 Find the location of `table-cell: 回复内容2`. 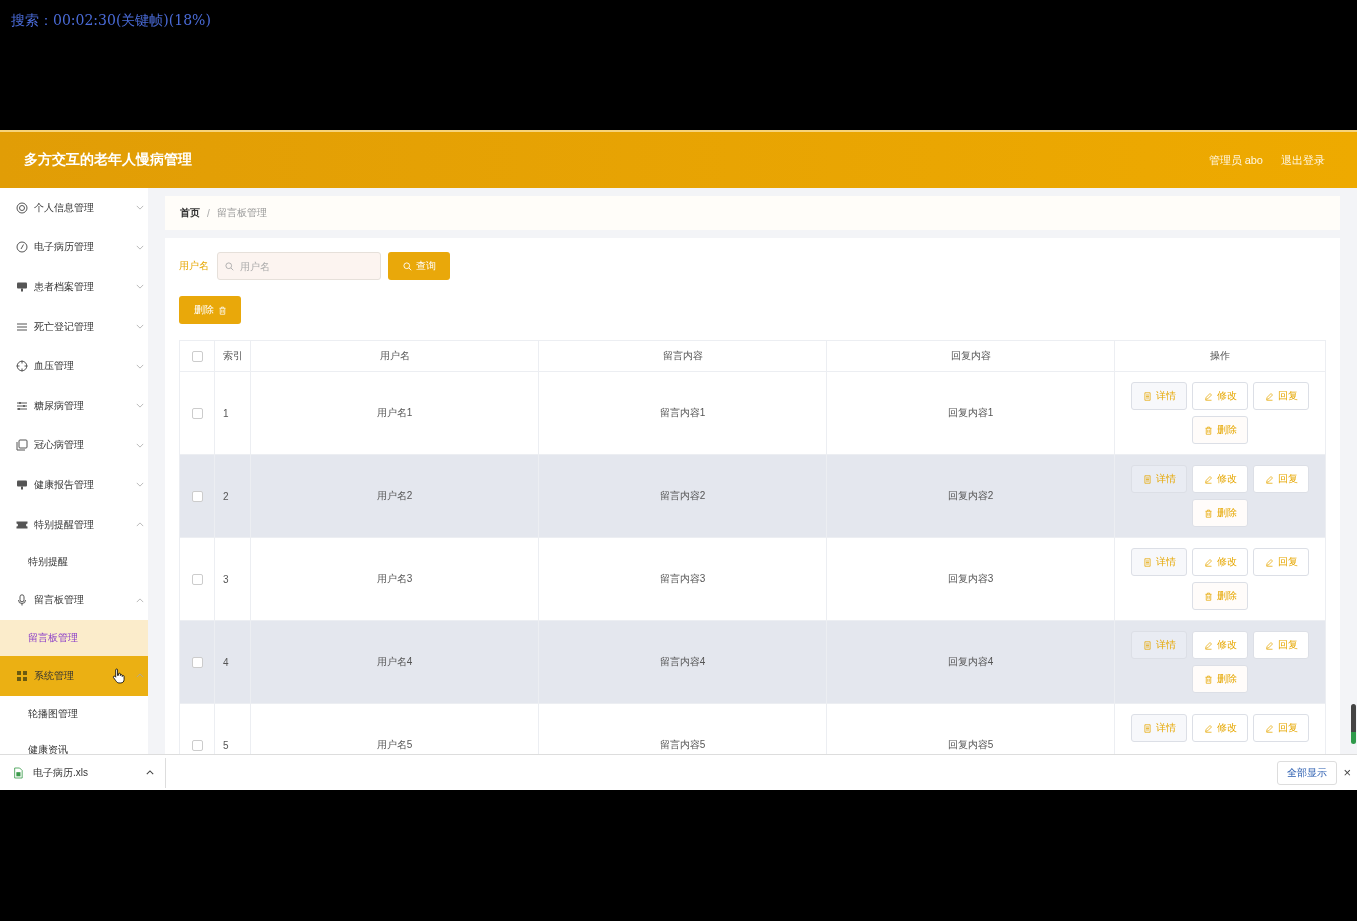

table-cell: 回复内容2 is located at coordinates (970, 496).